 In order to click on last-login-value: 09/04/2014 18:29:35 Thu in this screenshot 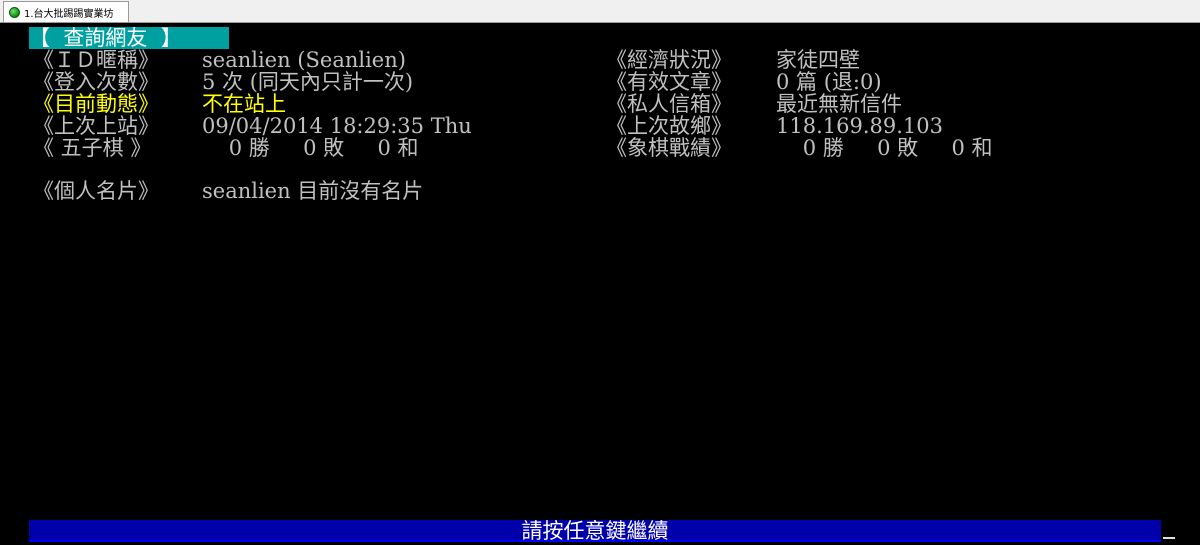, I will do `click(337, 126)`.